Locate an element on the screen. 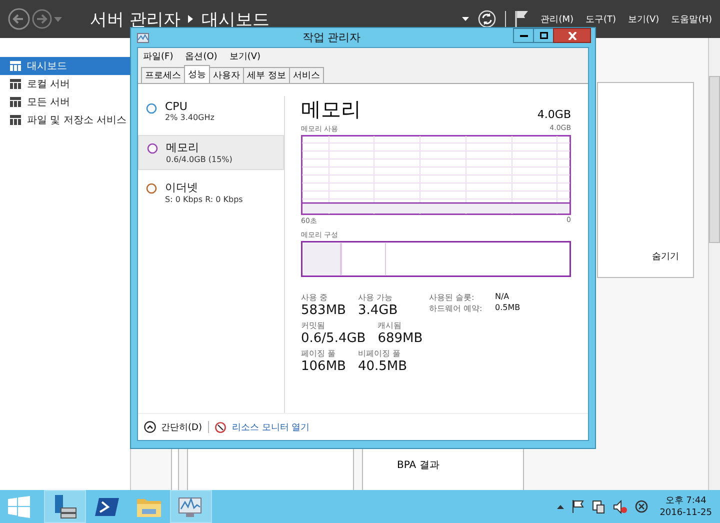 The image size is (720, 523). network-icon is located at coordinates (598, 507).